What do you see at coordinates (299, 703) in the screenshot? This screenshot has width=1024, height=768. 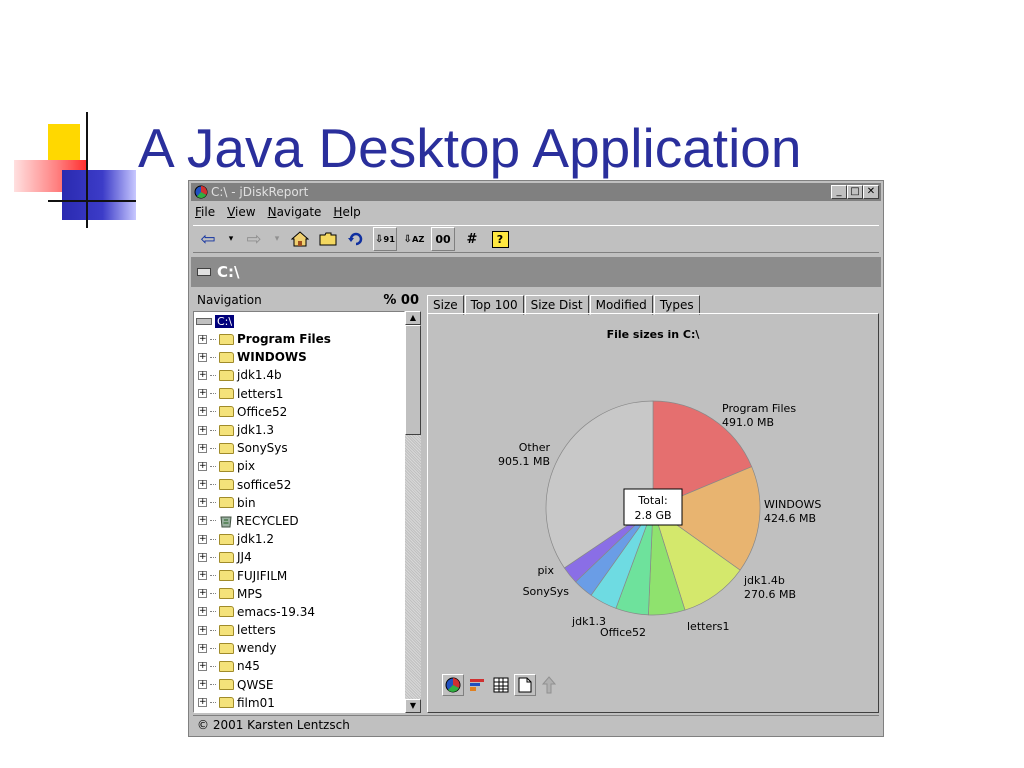 I see `tree-item: + film01` at bounding box center [299, 703].